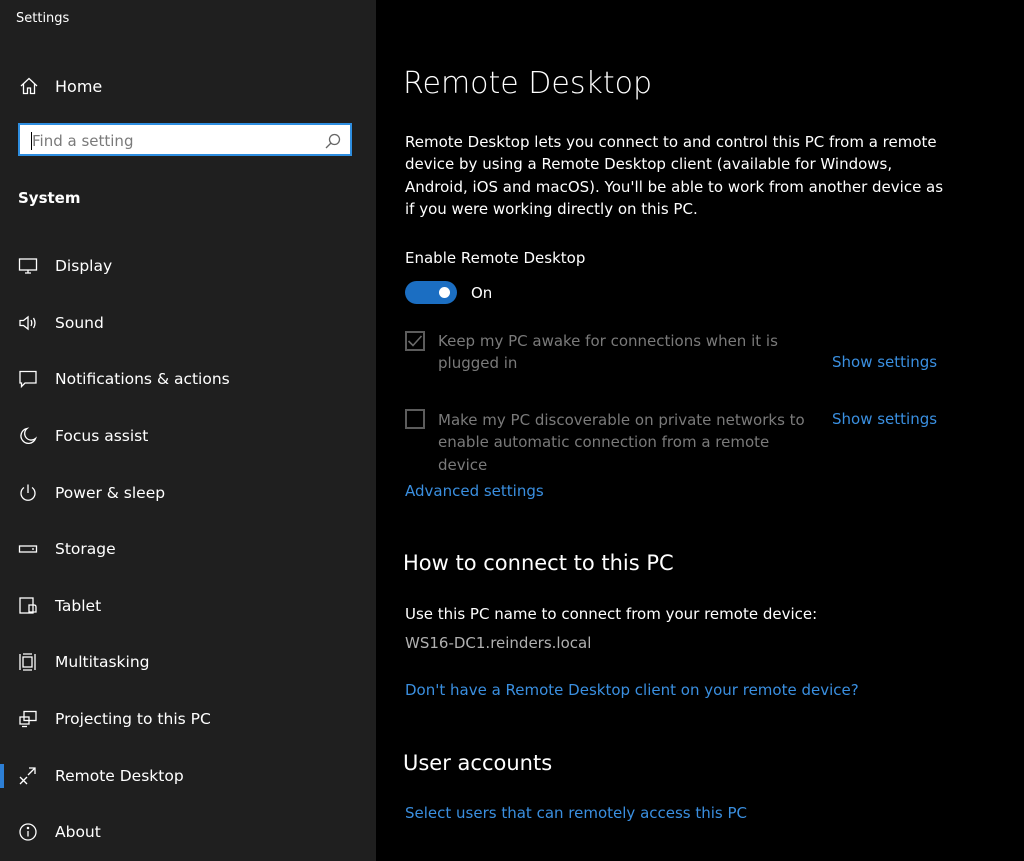  What do you see at coordinates (28, 662) in the screenshot?
I see `multitasking-icon` at bounding box center [28, 662].